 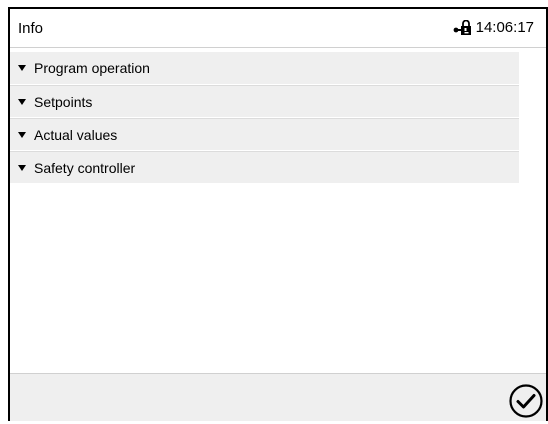 What do you see at coordinates (278, 28) in the screenshot?
I see `header-bar: Info 14:06:17` at bounding box center [278, 28].